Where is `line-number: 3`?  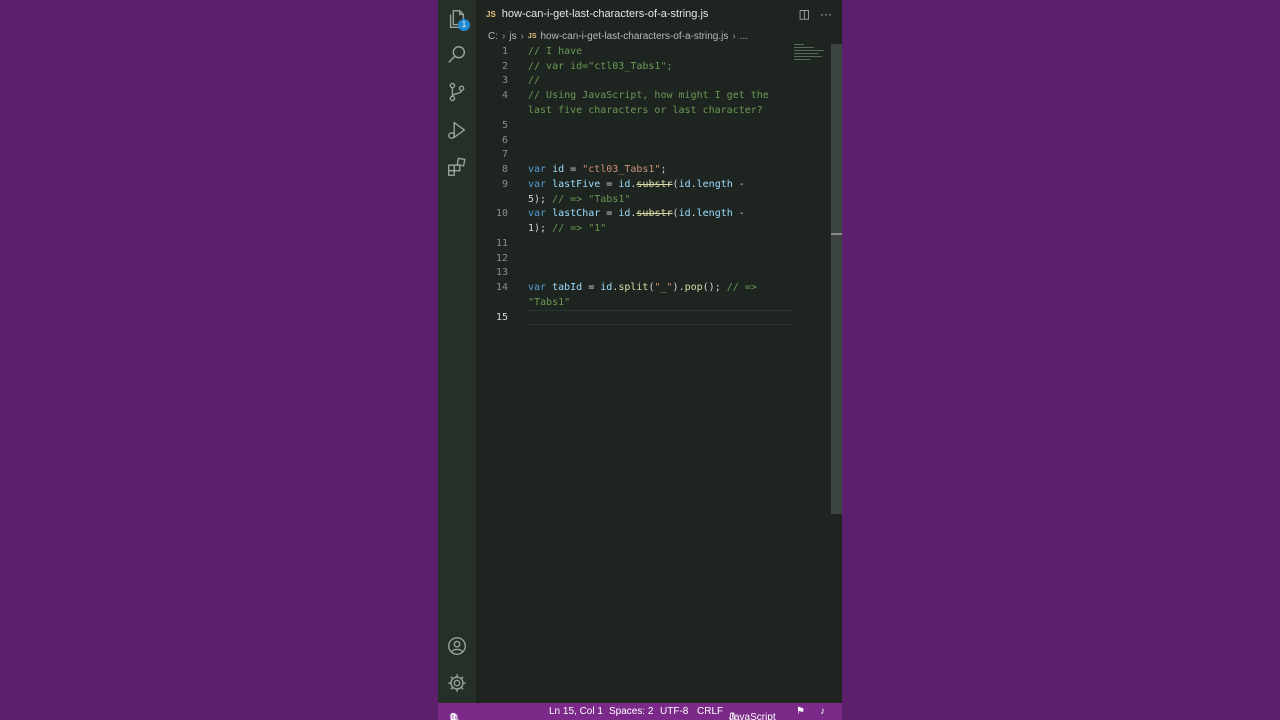 line-number: 3 is located at coordinates (504, 80).